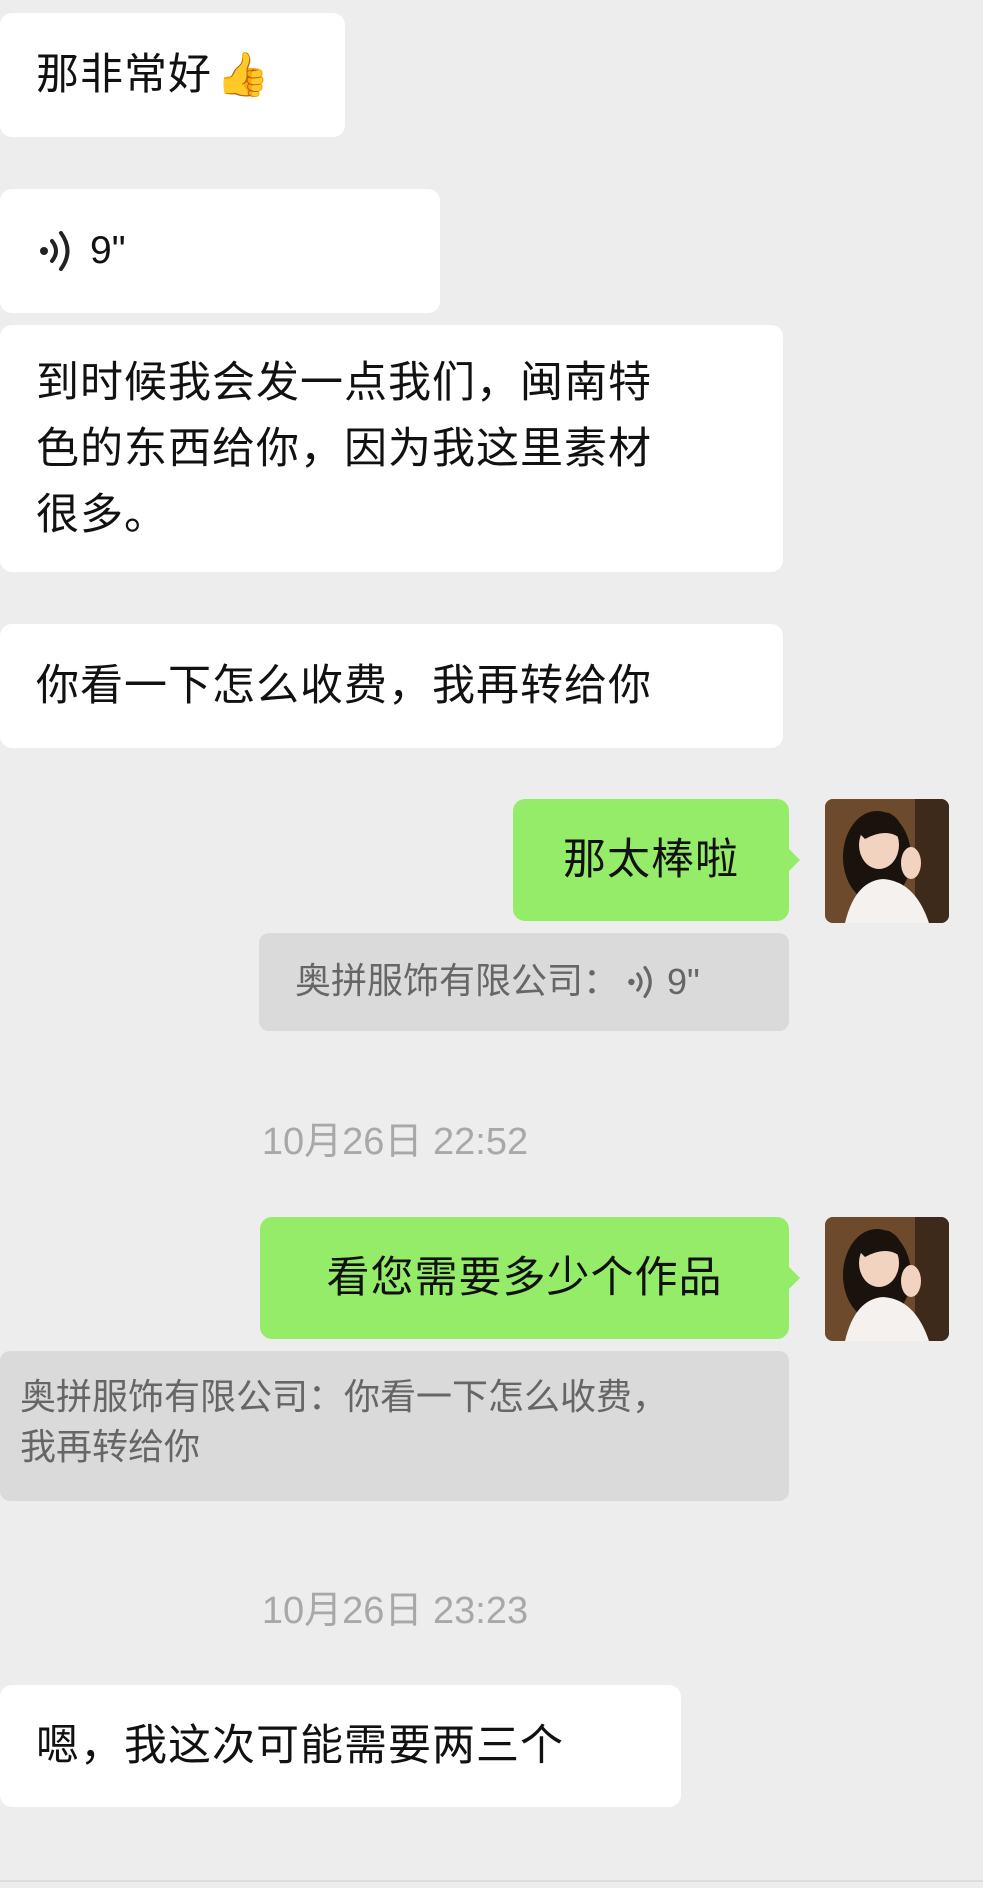 This screenshot has width=983, height=1888. What do you see at coordinates (394, 1426) in the screenshot?
I see `quoted-message: 奥拼服饰有限公司：你看一下怎么收费， 我再转给你` at bounding box center [394, 1426].